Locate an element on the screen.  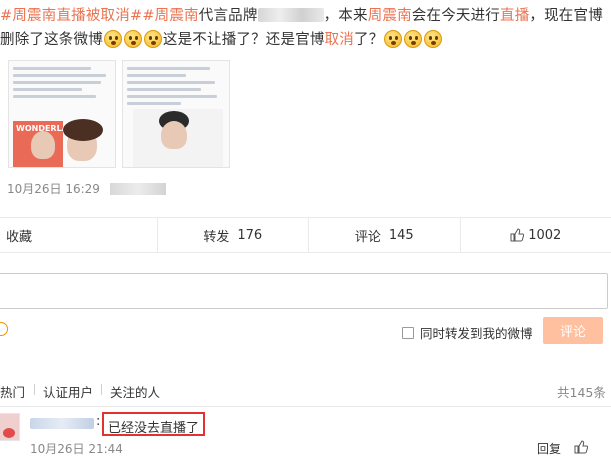
blurred-brand is located at coordinates (290, 15).